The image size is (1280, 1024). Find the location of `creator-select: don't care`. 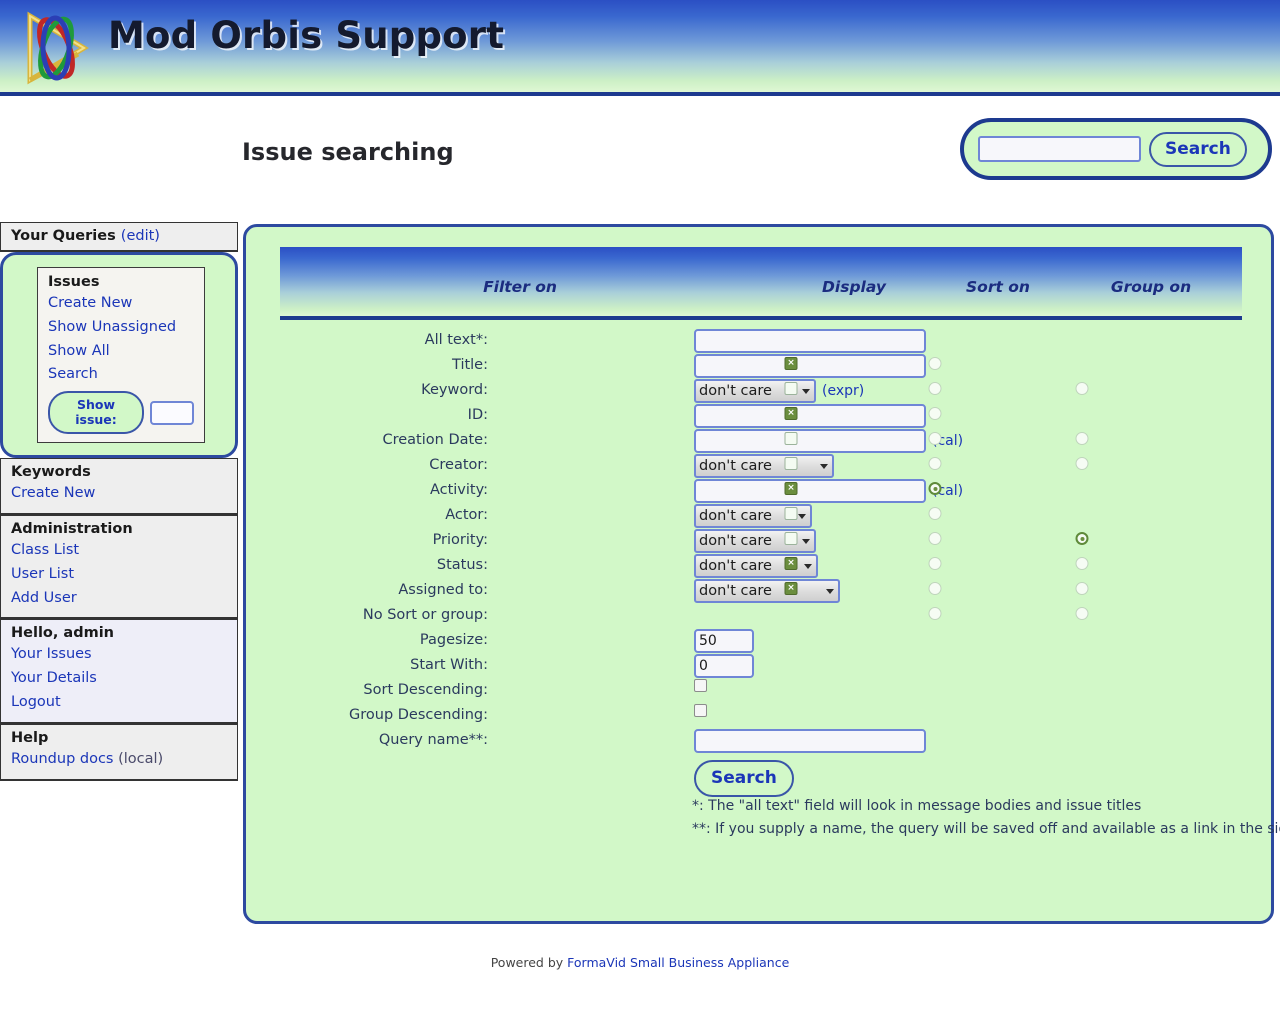

creator-select: don't care is located at coordinates (764, 466).